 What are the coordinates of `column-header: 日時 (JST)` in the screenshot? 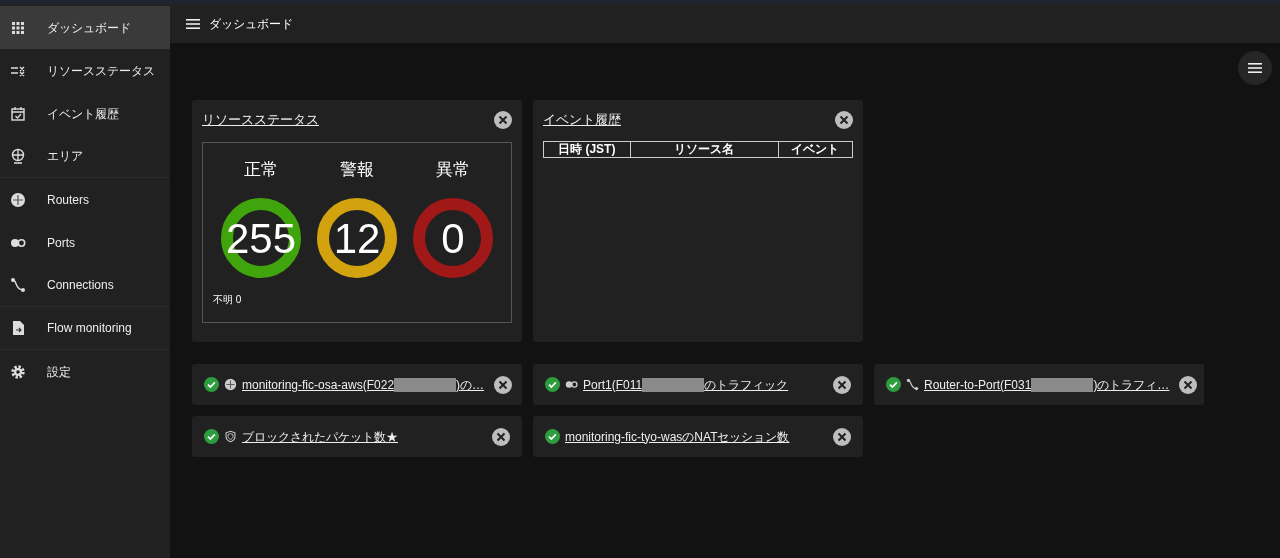 It's located at (586, 149).